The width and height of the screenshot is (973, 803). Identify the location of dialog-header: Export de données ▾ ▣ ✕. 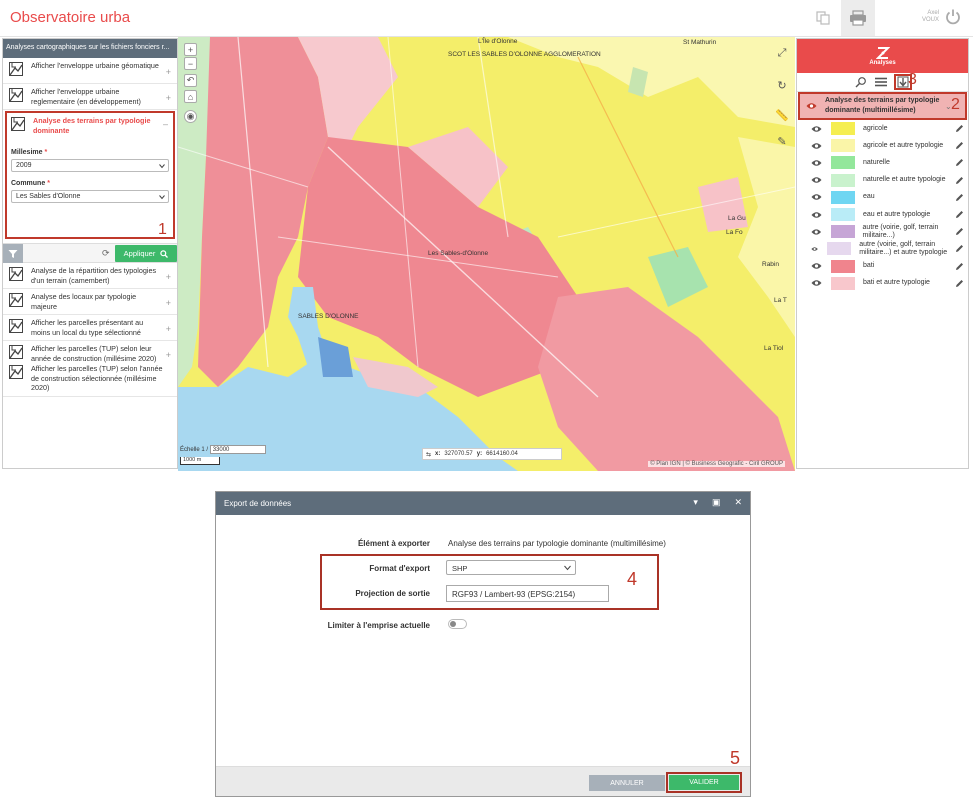
(483, 503).